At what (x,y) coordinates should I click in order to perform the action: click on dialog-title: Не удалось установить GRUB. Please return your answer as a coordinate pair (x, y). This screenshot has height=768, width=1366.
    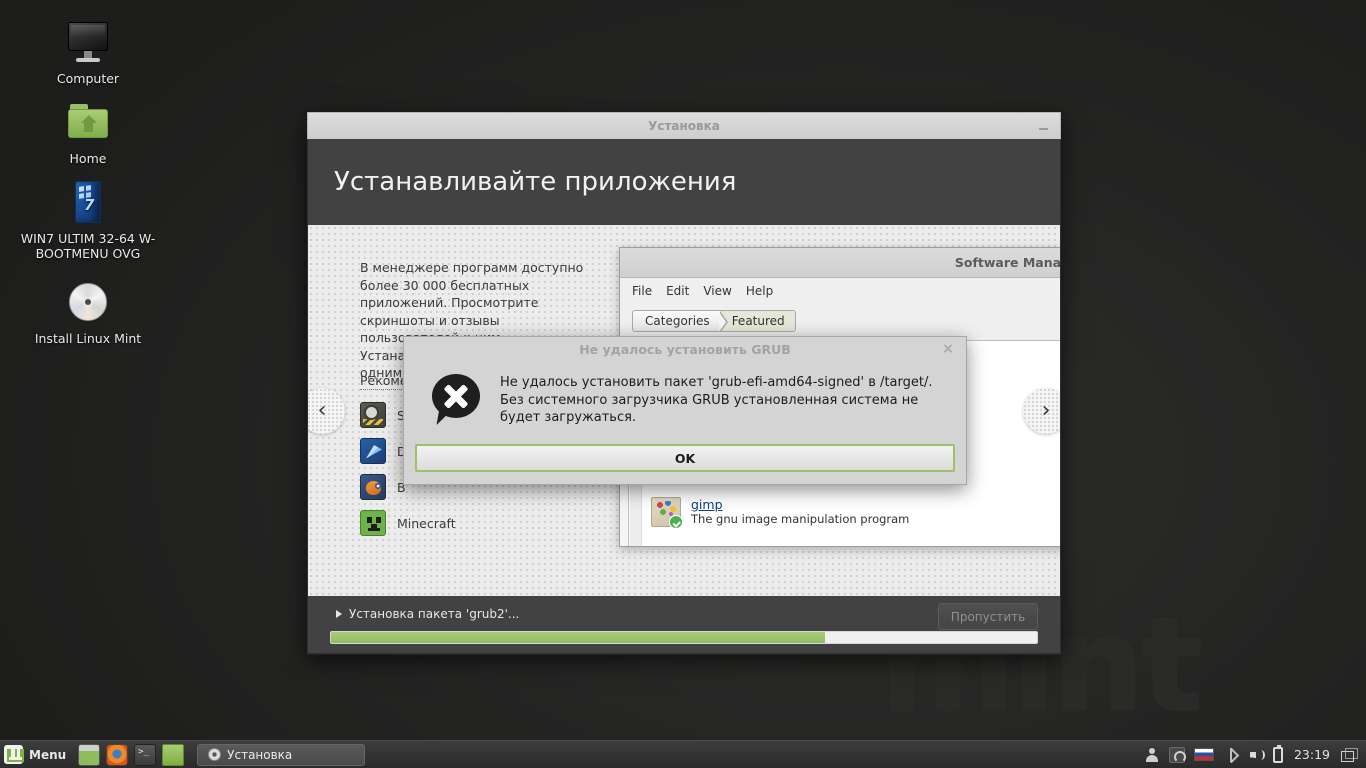
    Looking at the image, I should click on (685, 349).